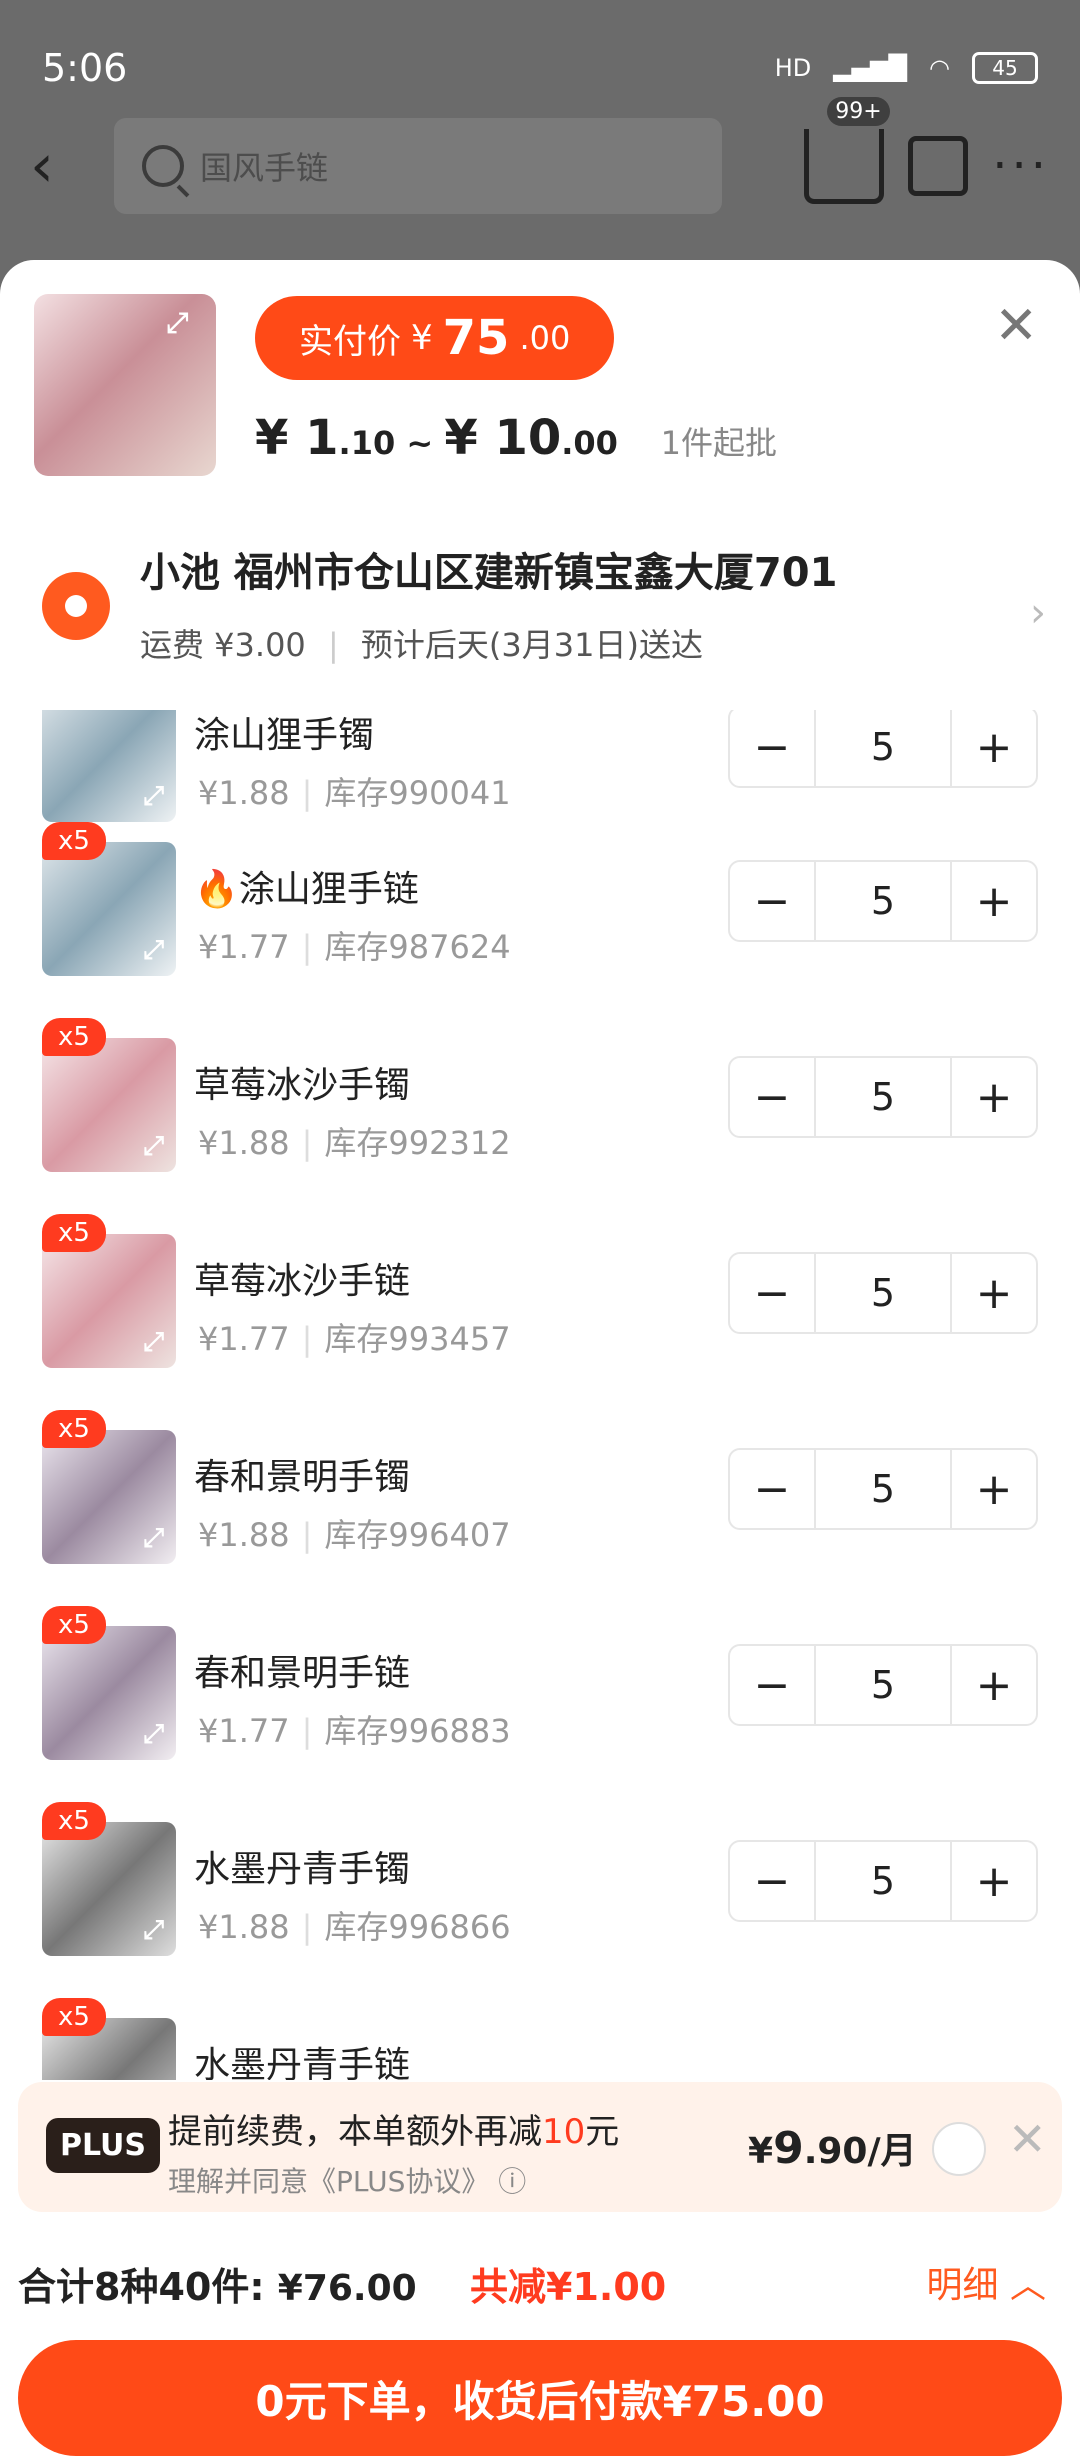  I want to click on hot-icon: 🔥, so click(216, 889).